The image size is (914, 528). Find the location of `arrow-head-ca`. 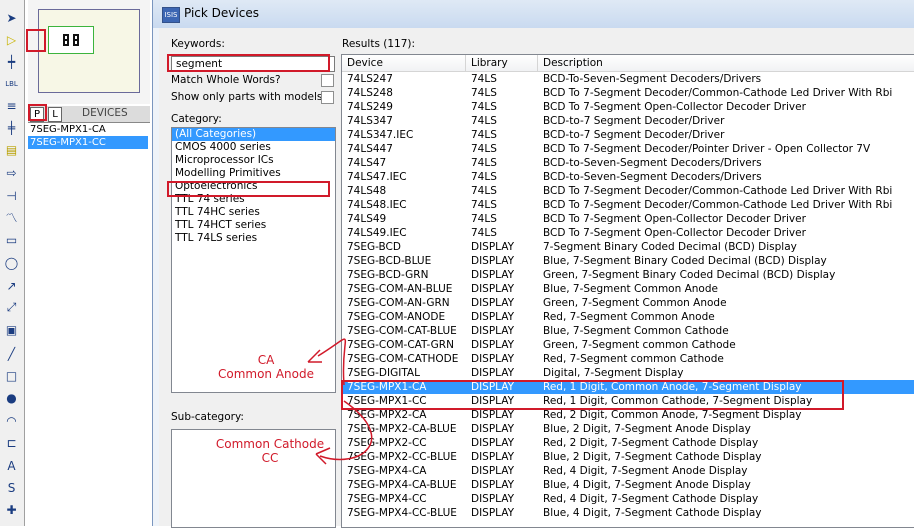

arrow-head-ca is located at coordinates (314, 356).